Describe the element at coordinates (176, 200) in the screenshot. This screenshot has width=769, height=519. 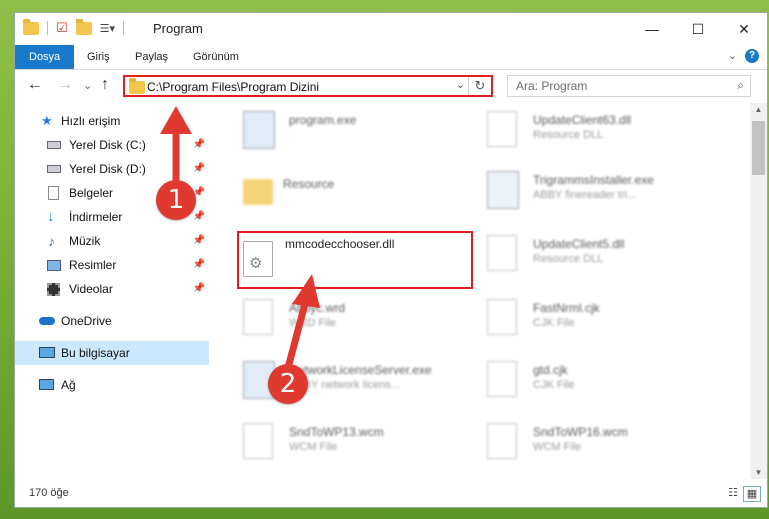
I see `step-badge-1: 1` at that location.